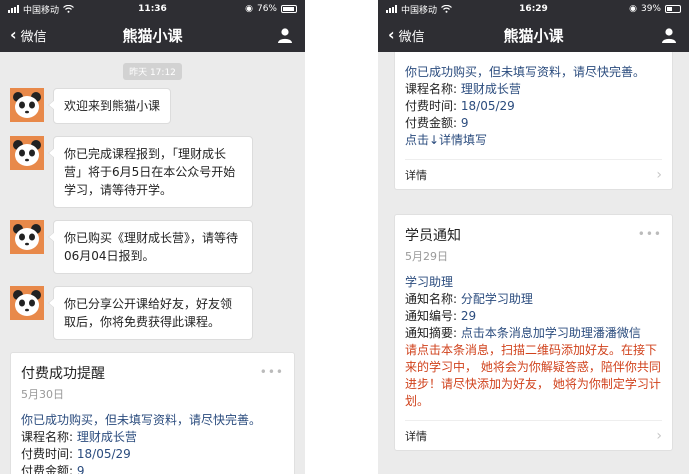 Image resolution: width=689 pixels, height=474 pixels. I want to click on clock: 16:29, so click(533, 9).